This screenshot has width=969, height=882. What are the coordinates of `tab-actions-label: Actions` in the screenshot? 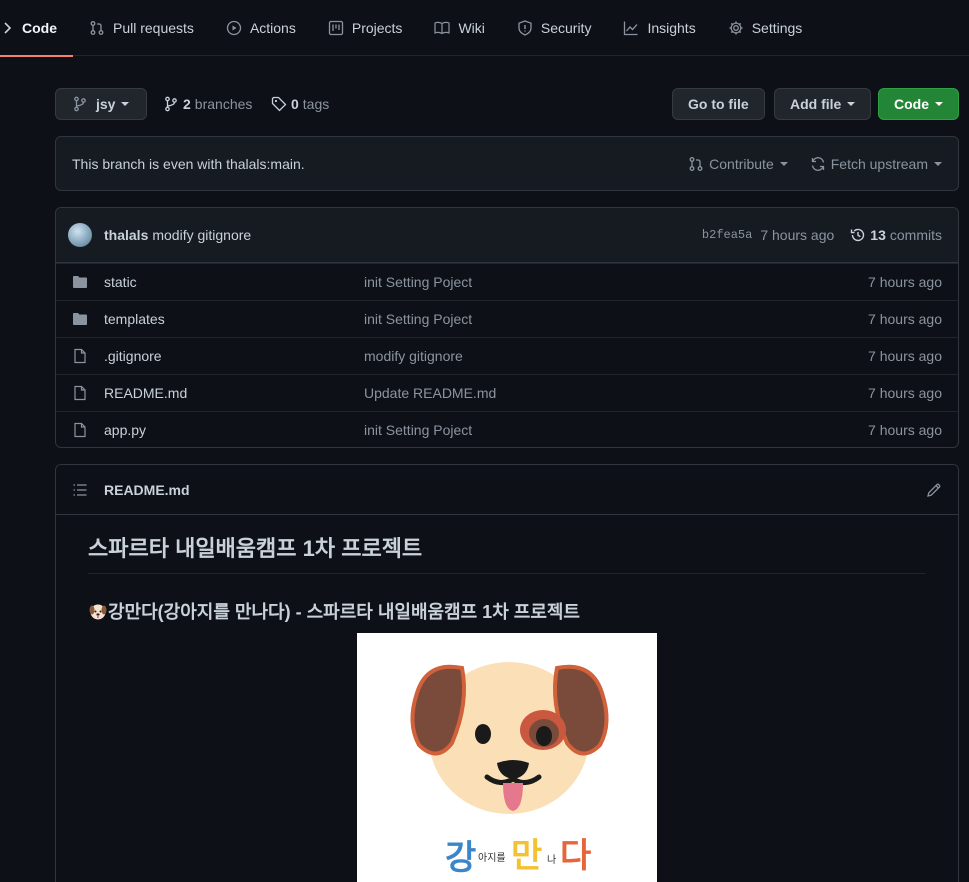 It's located at (272, 27).